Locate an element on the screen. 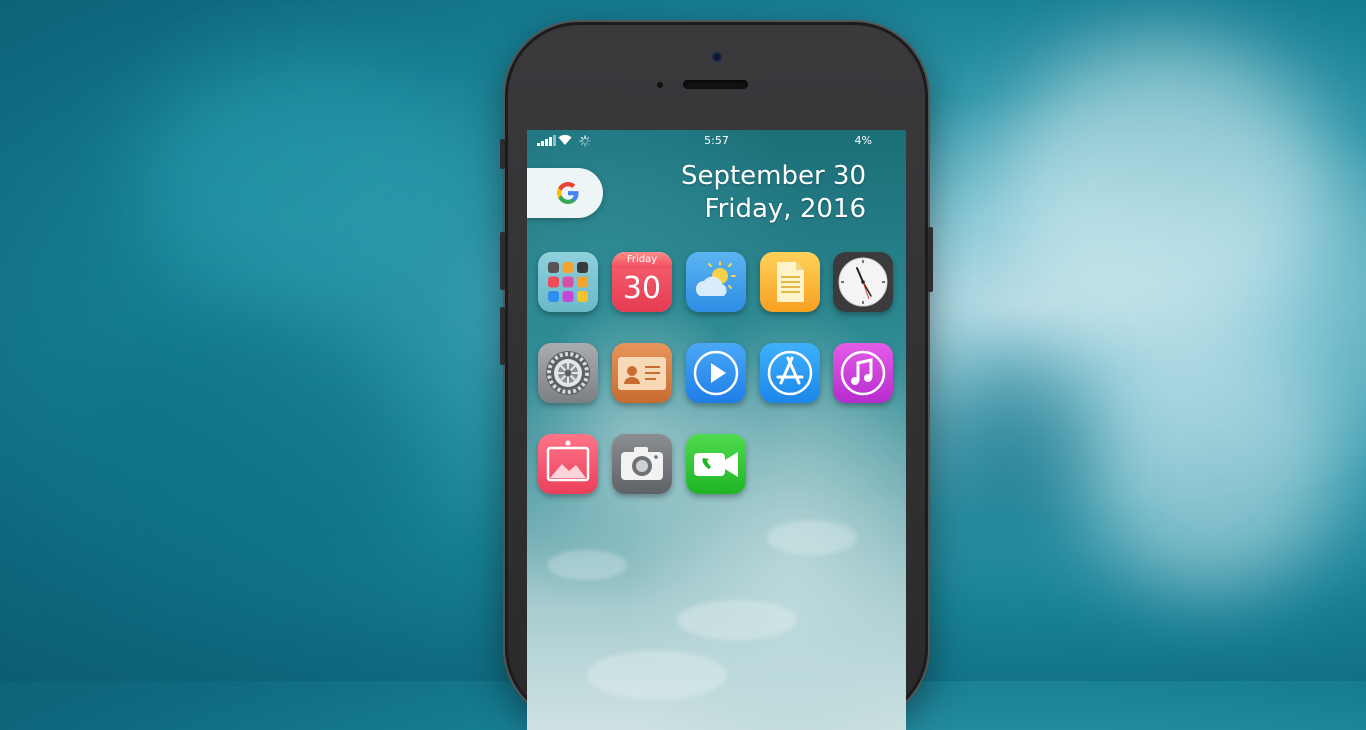 Image resolution: width=1366 pixels, height=730 pixels. clock-icon is located at coordinates (863, 282).